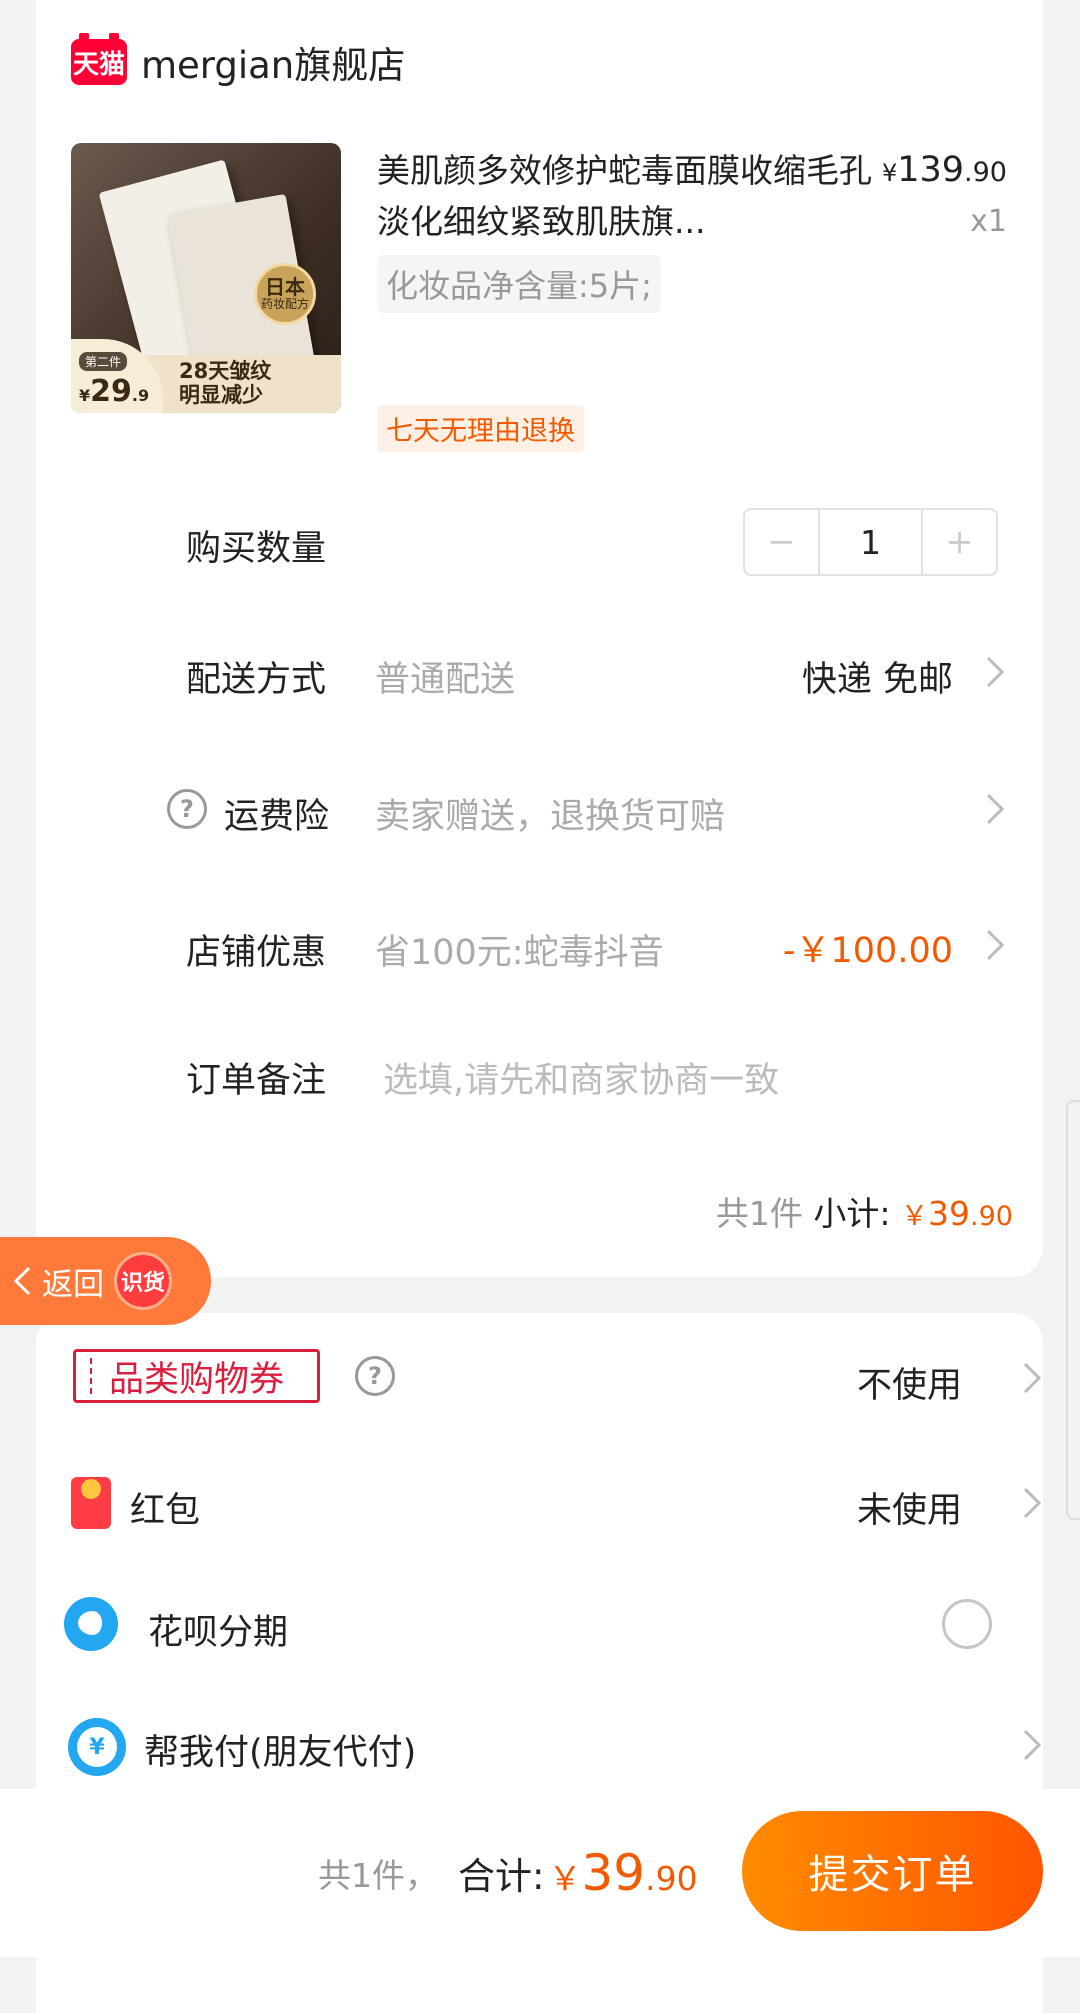 Image resolution: width=1080 pixels, height=2013 pixels. Describe the element at coordinates (1073, 1310) in the screenshot. I see `scroll-indicator` at that location.